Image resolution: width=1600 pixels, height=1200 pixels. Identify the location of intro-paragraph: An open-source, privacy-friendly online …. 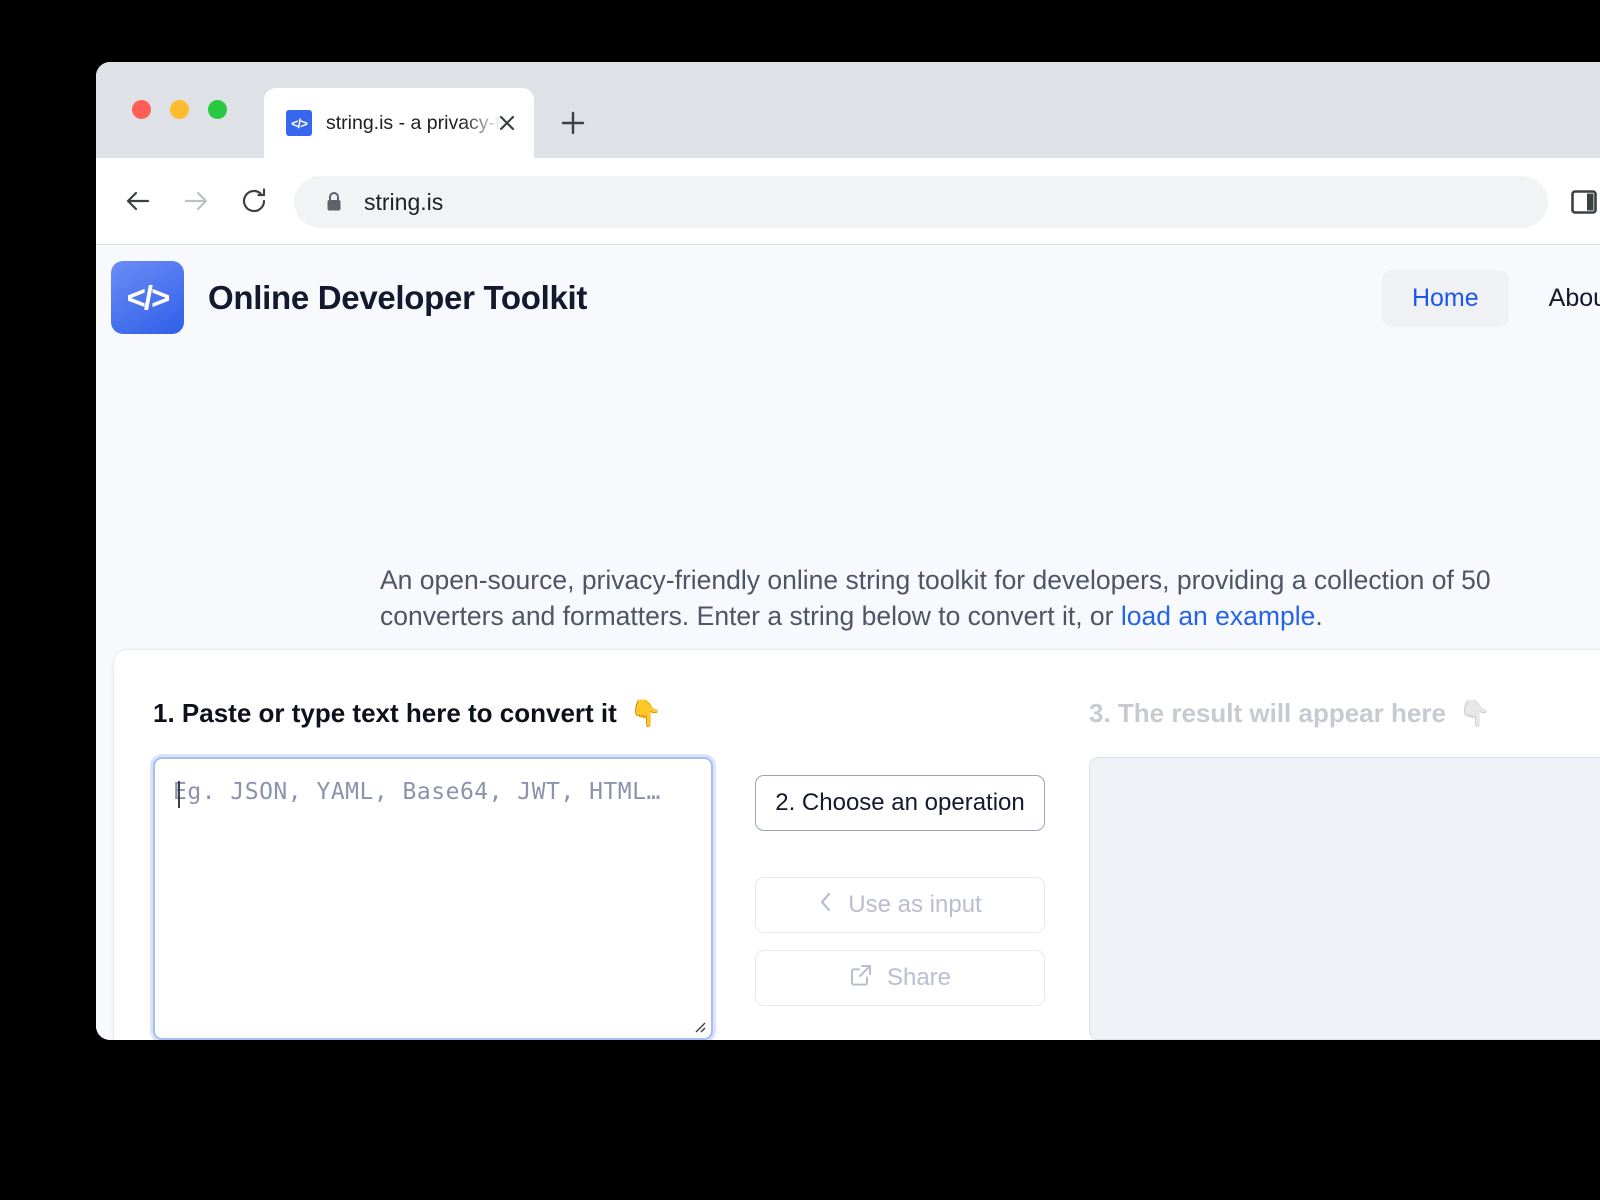
(945, 598).